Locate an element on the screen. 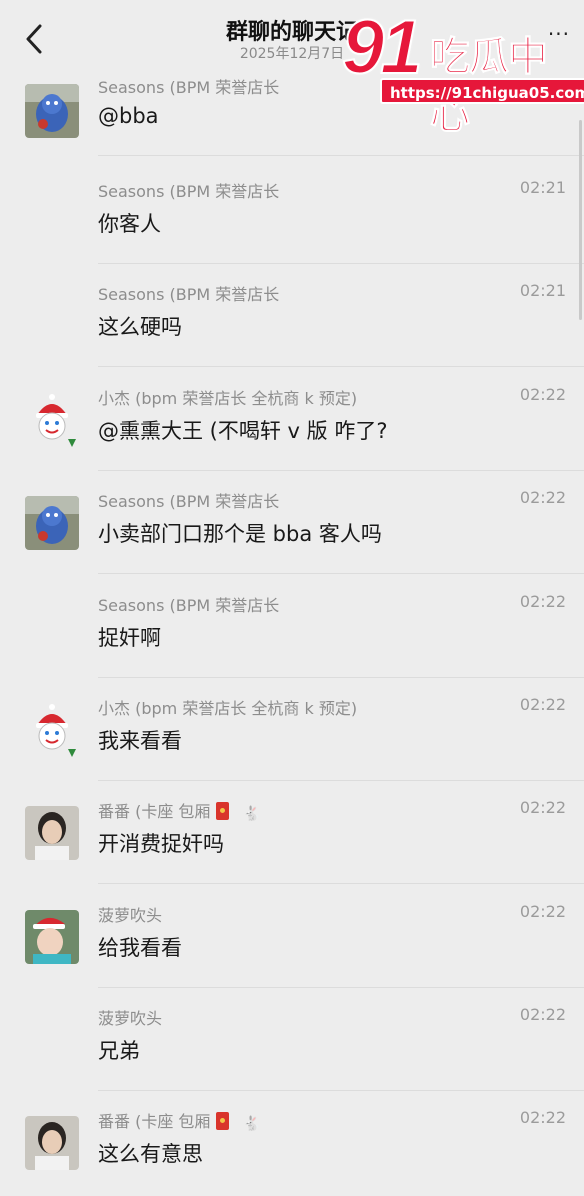 The height and width of the screenshot is (1196, 584). message-item: 番番 (卡座 包厢 🐇 02:22 这么有意思 is located at coordinates (292, 1152).